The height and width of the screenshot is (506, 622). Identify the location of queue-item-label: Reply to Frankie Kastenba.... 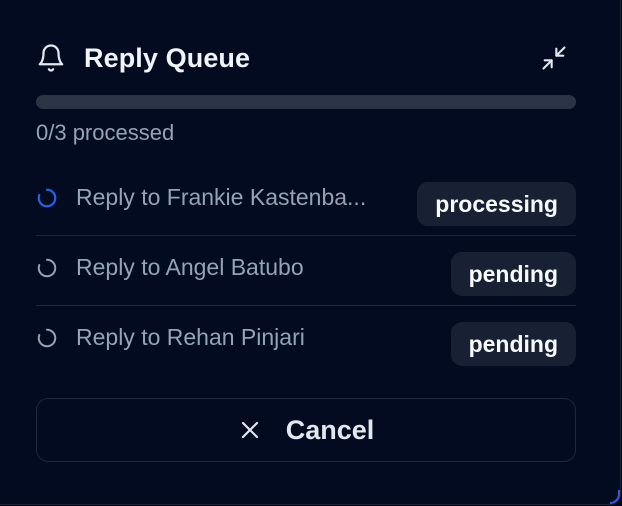
(221, 197).